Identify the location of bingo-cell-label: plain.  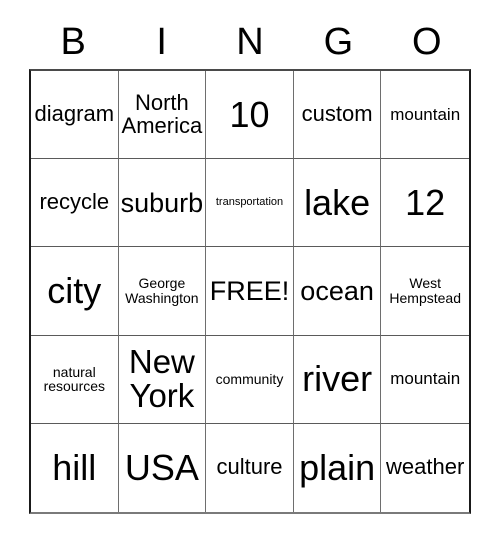
(337, 468).